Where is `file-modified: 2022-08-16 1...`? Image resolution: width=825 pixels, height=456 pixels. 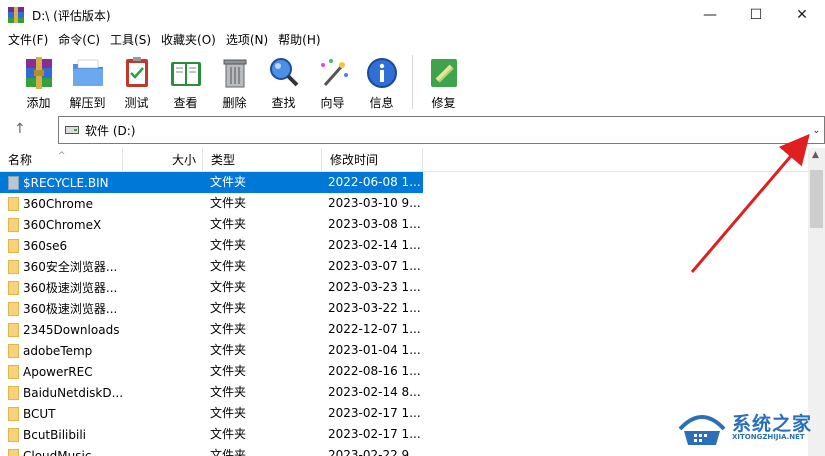
file-modified: 2022-08-16 1... is located at coordinates (374, 371).